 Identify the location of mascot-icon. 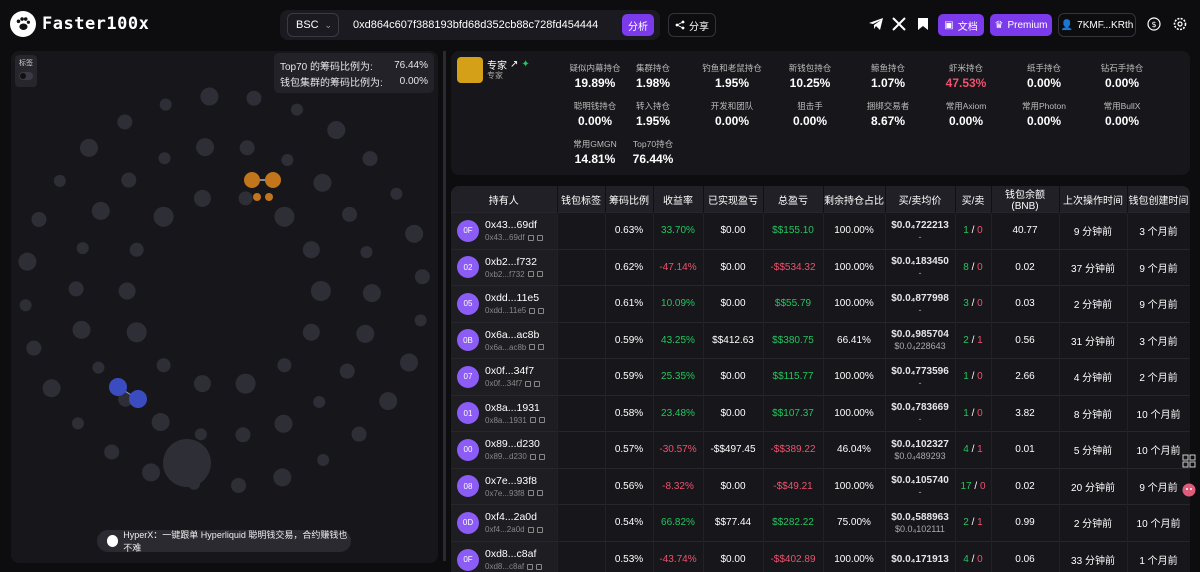
(1189, 490).